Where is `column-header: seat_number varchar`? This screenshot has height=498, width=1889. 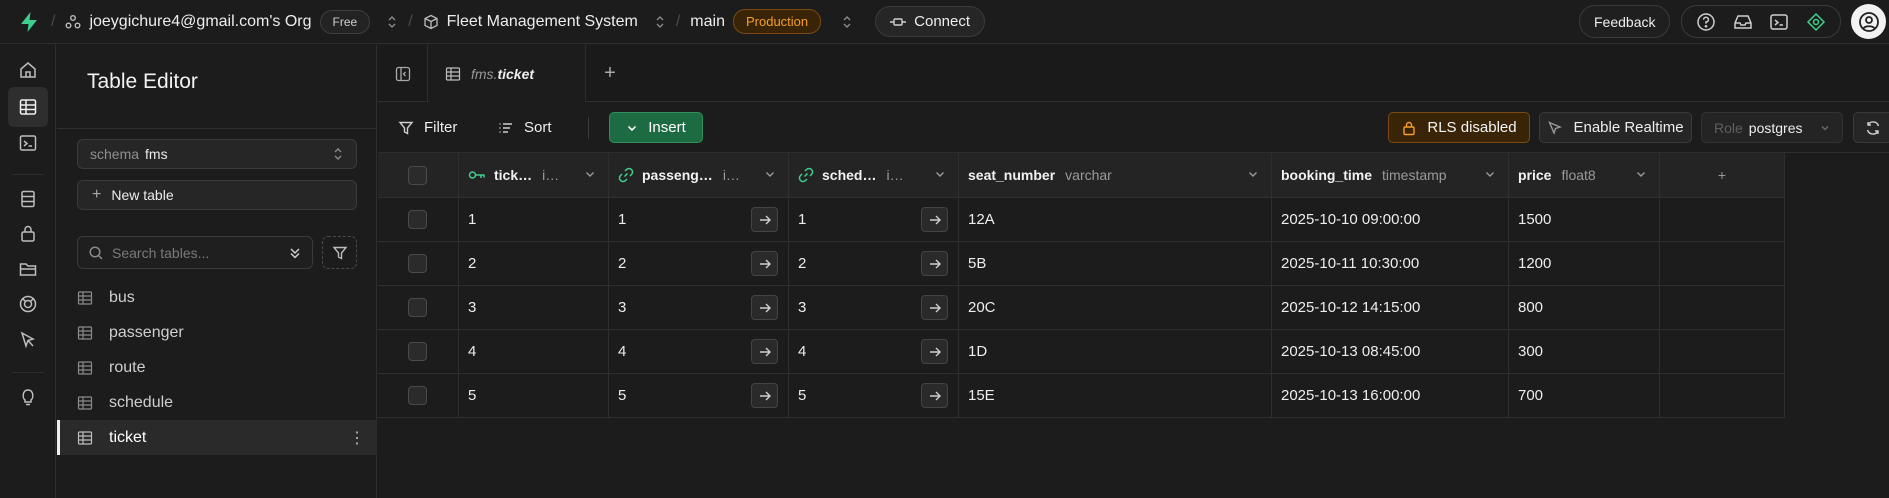
column-header: seat_number varchar is located at coordinates (1115, 175).